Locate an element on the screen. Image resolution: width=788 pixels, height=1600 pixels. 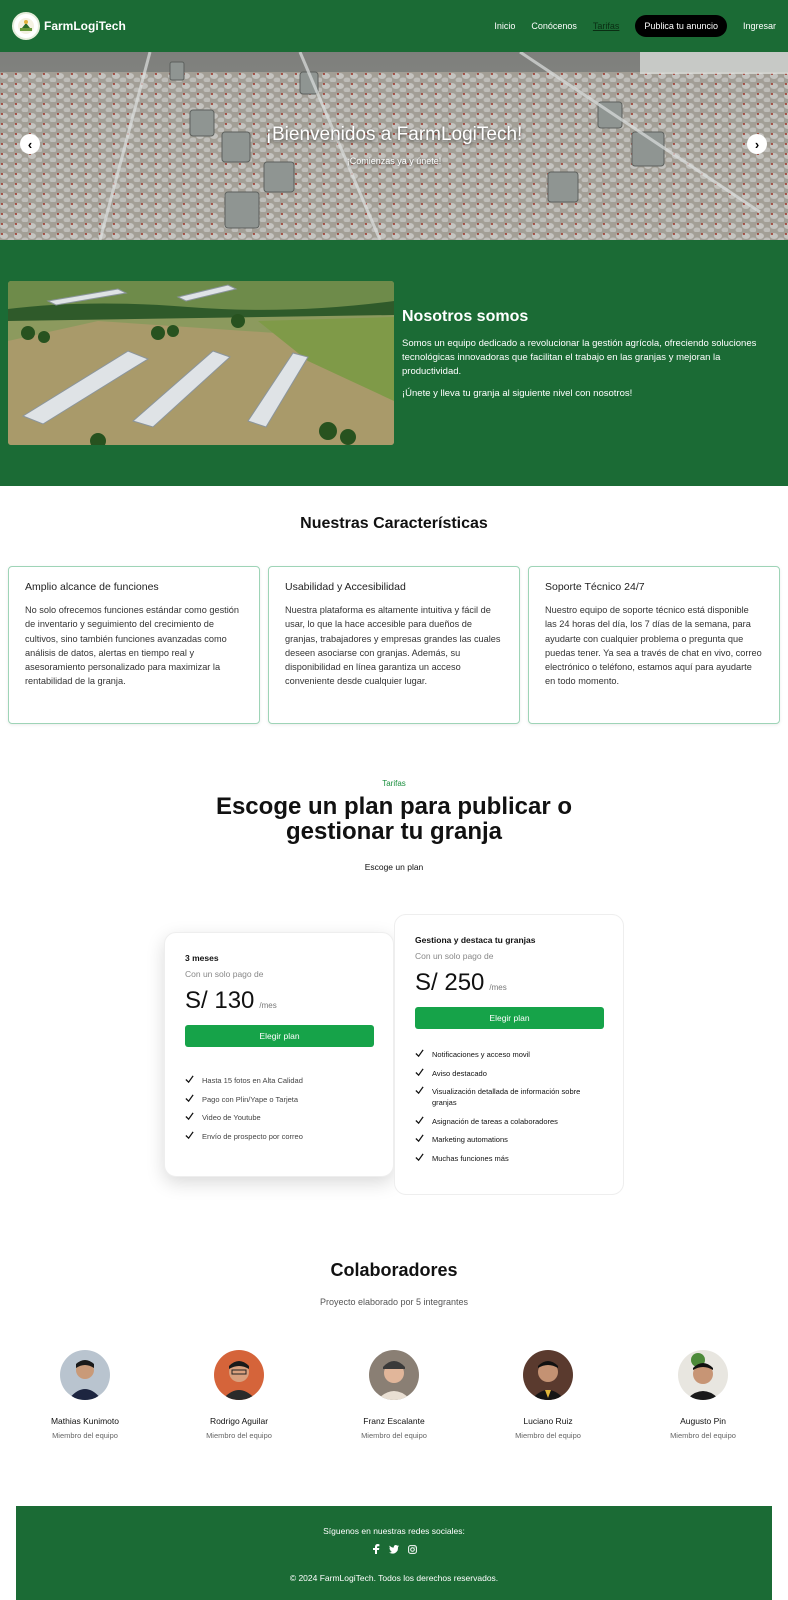
logo-icon is located at coordinates (26, 26).